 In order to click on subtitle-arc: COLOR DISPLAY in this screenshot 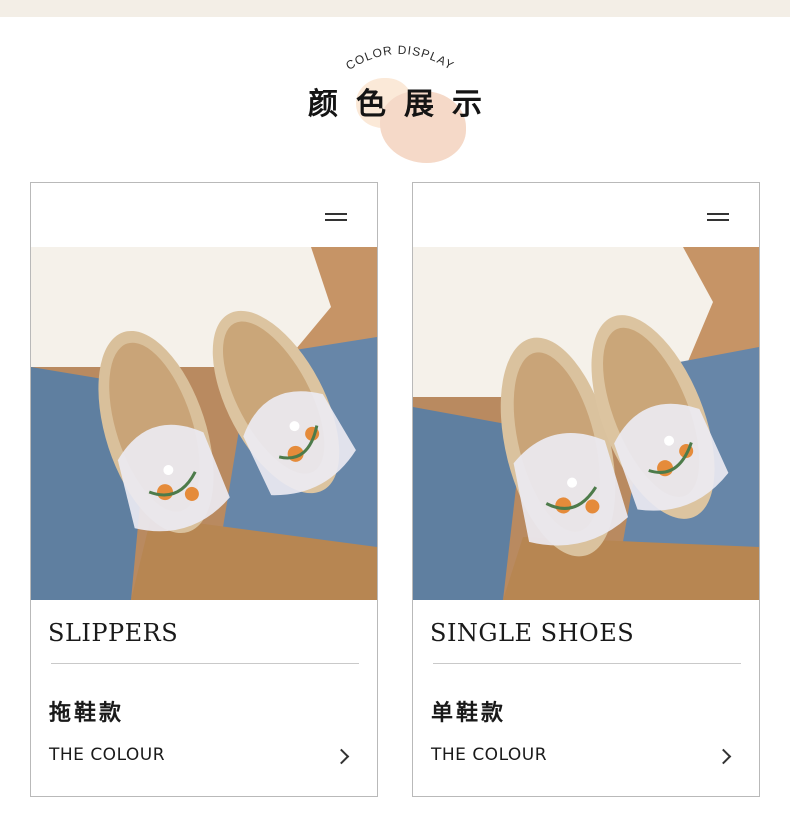, I will do `click(399, 58)`.